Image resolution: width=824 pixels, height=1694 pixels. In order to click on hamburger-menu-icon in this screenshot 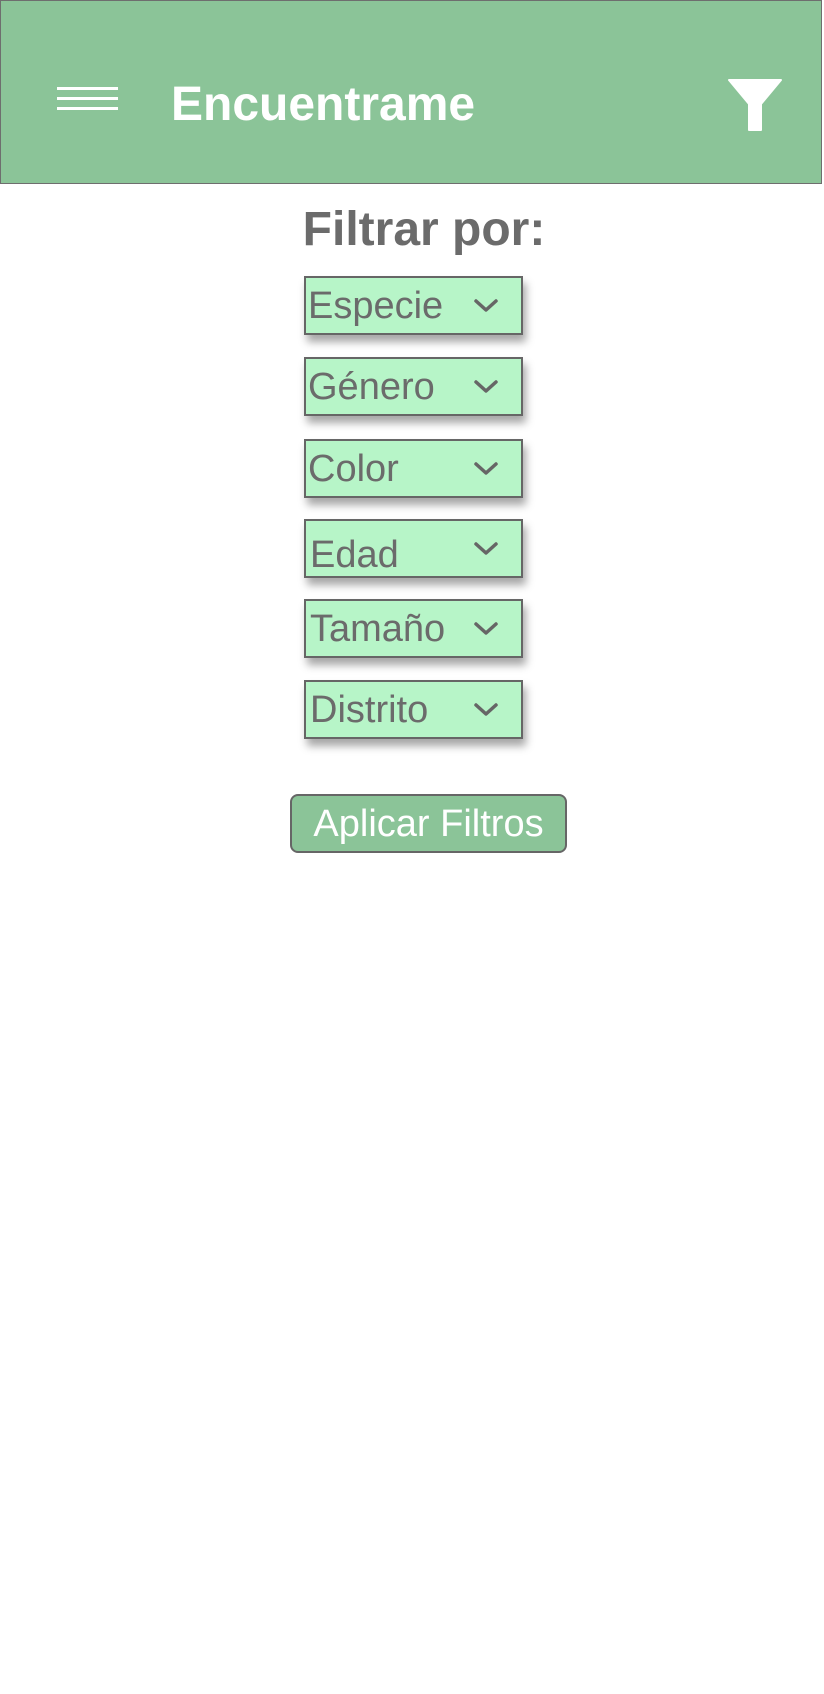, I will do `click(87, 100)`.